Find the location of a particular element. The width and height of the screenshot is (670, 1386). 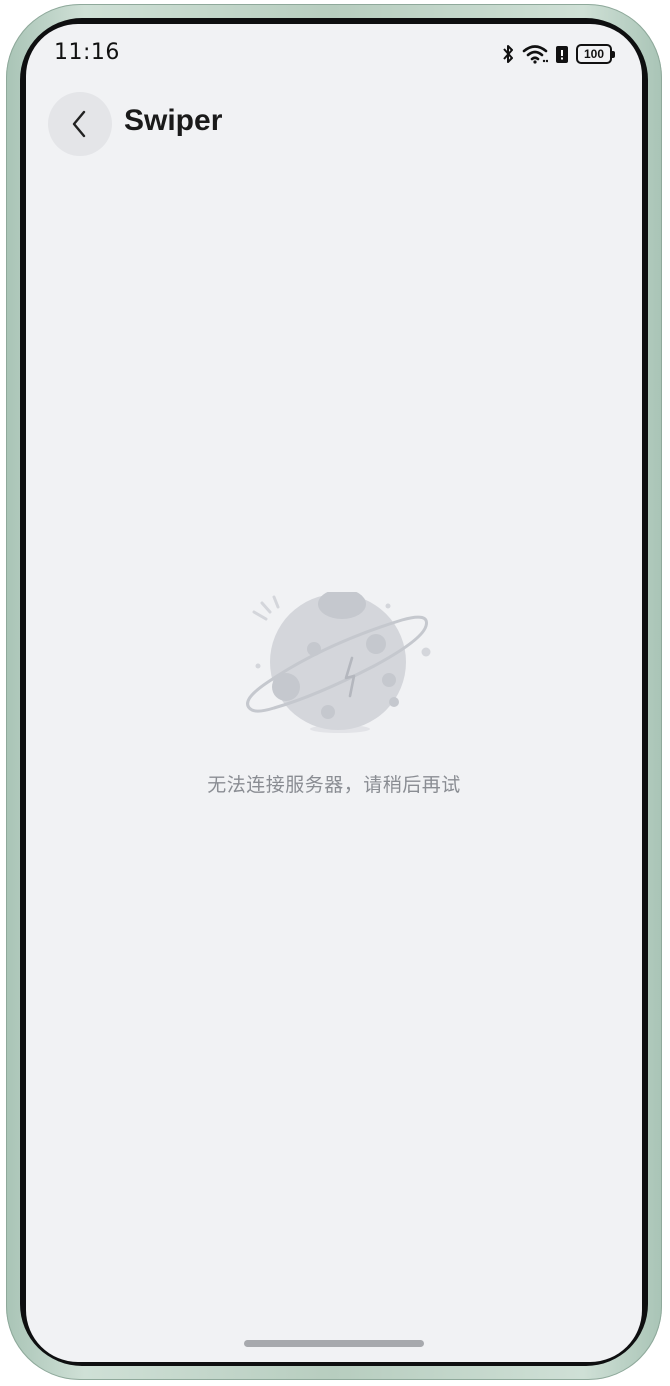

bluetooth-icon is located at coordinates (508, 54).